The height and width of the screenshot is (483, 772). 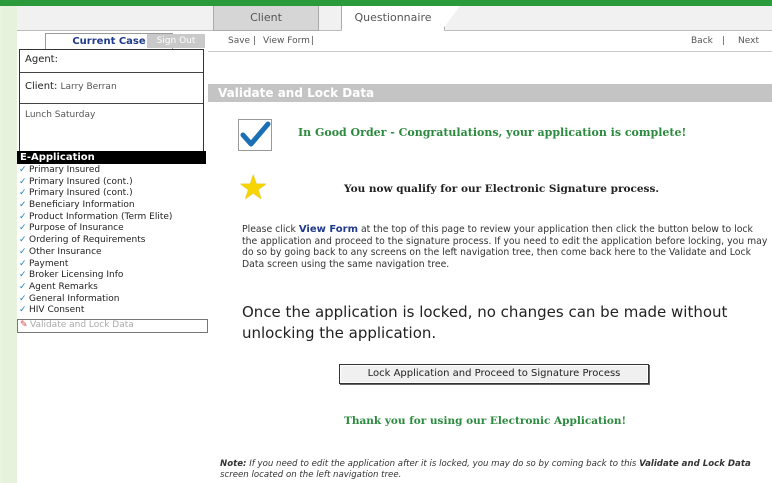 I want to click on nav-item-hiv-consent: ✓ HIV Consent, so click(x=112, y=311).